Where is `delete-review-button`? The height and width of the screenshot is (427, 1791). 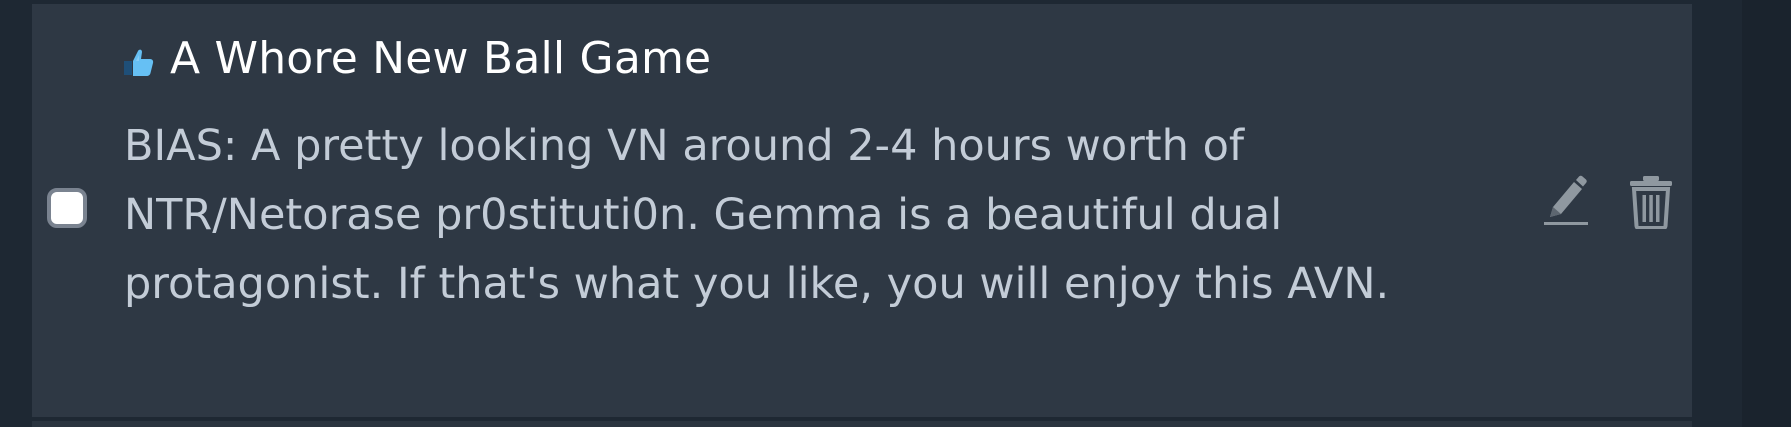 delete-review-button is located at coordinates (1651, 202).